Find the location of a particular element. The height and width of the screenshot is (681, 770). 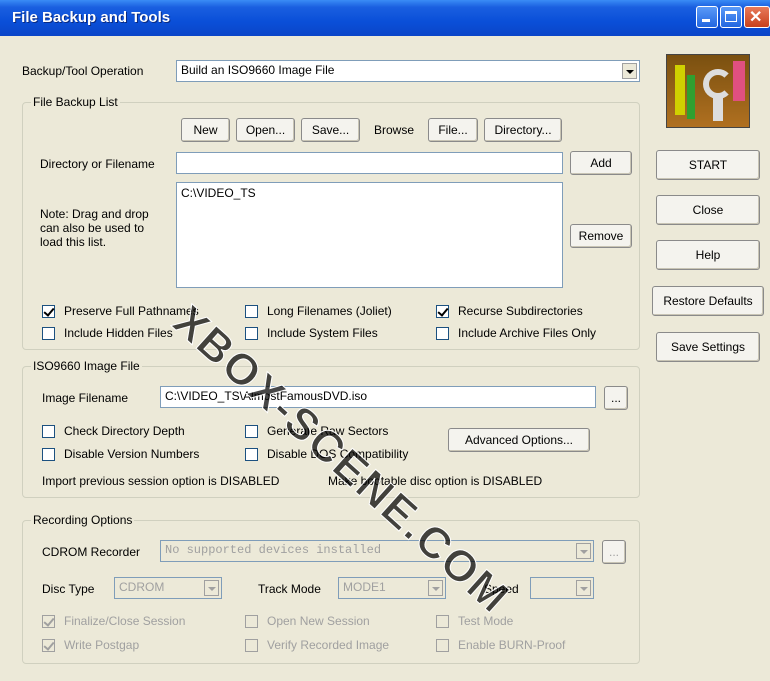

list-item: C:\VIDEO_TS is located at coordinates (369, 193).